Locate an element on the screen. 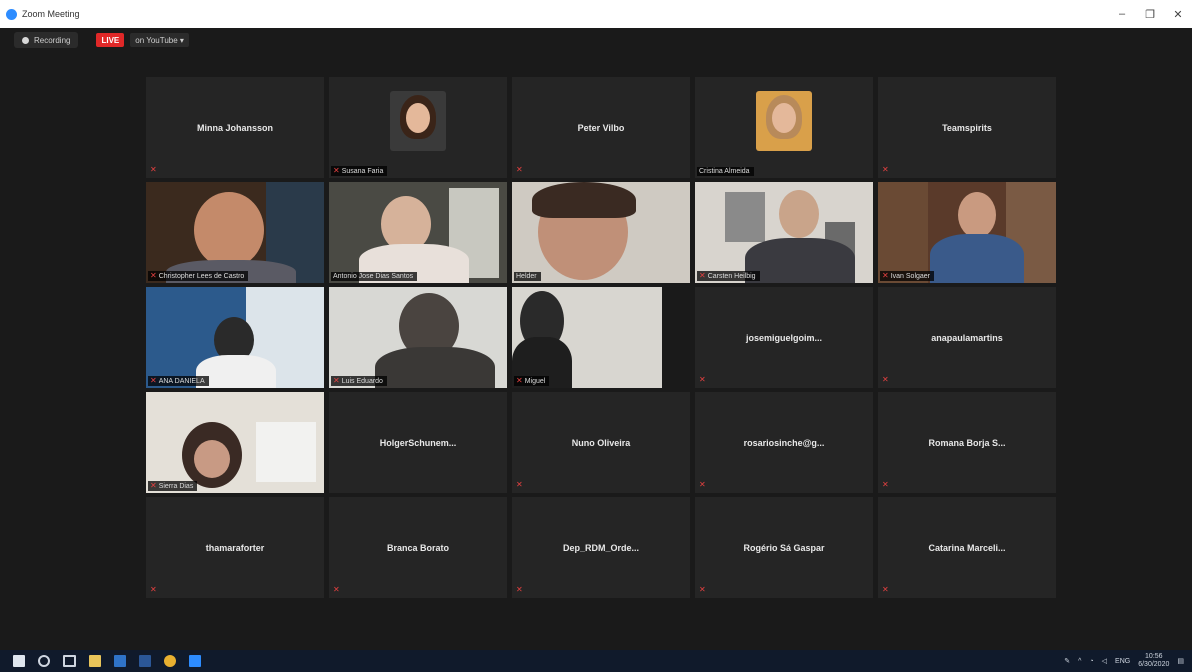  participant-tile: Rogério Sá Gaspar ✕ is located at coordinates (784, 547).